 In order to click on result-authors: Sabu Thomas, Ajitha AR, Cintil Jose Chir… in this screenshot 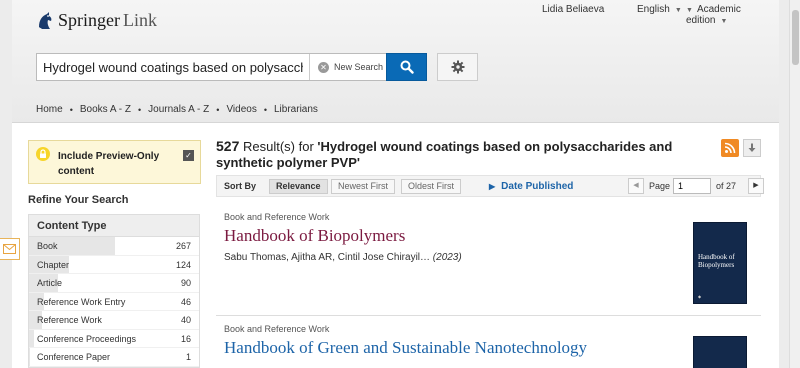, I will do `click(492, 257)`.